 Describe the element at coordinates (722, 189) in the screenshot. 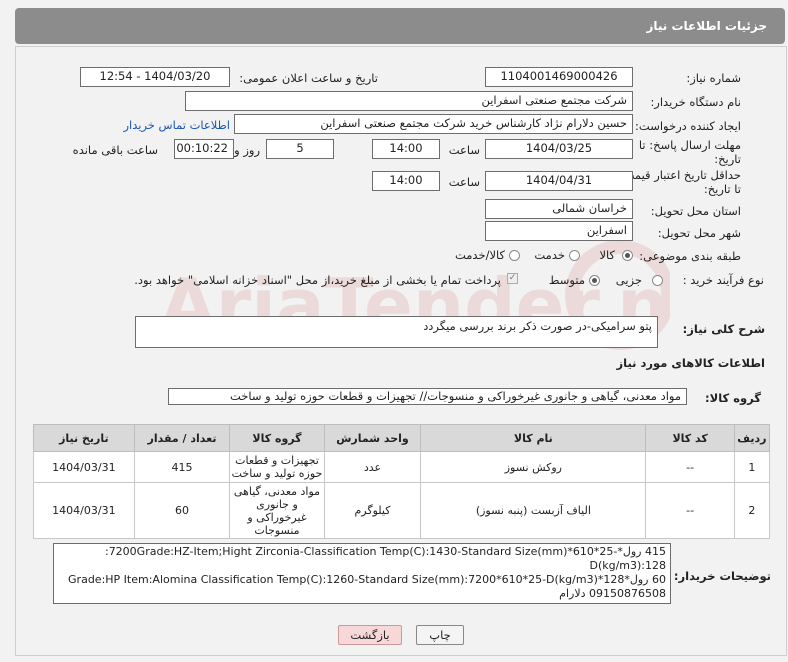

I see `validity-label-date: تا تاریخ:` at that location.